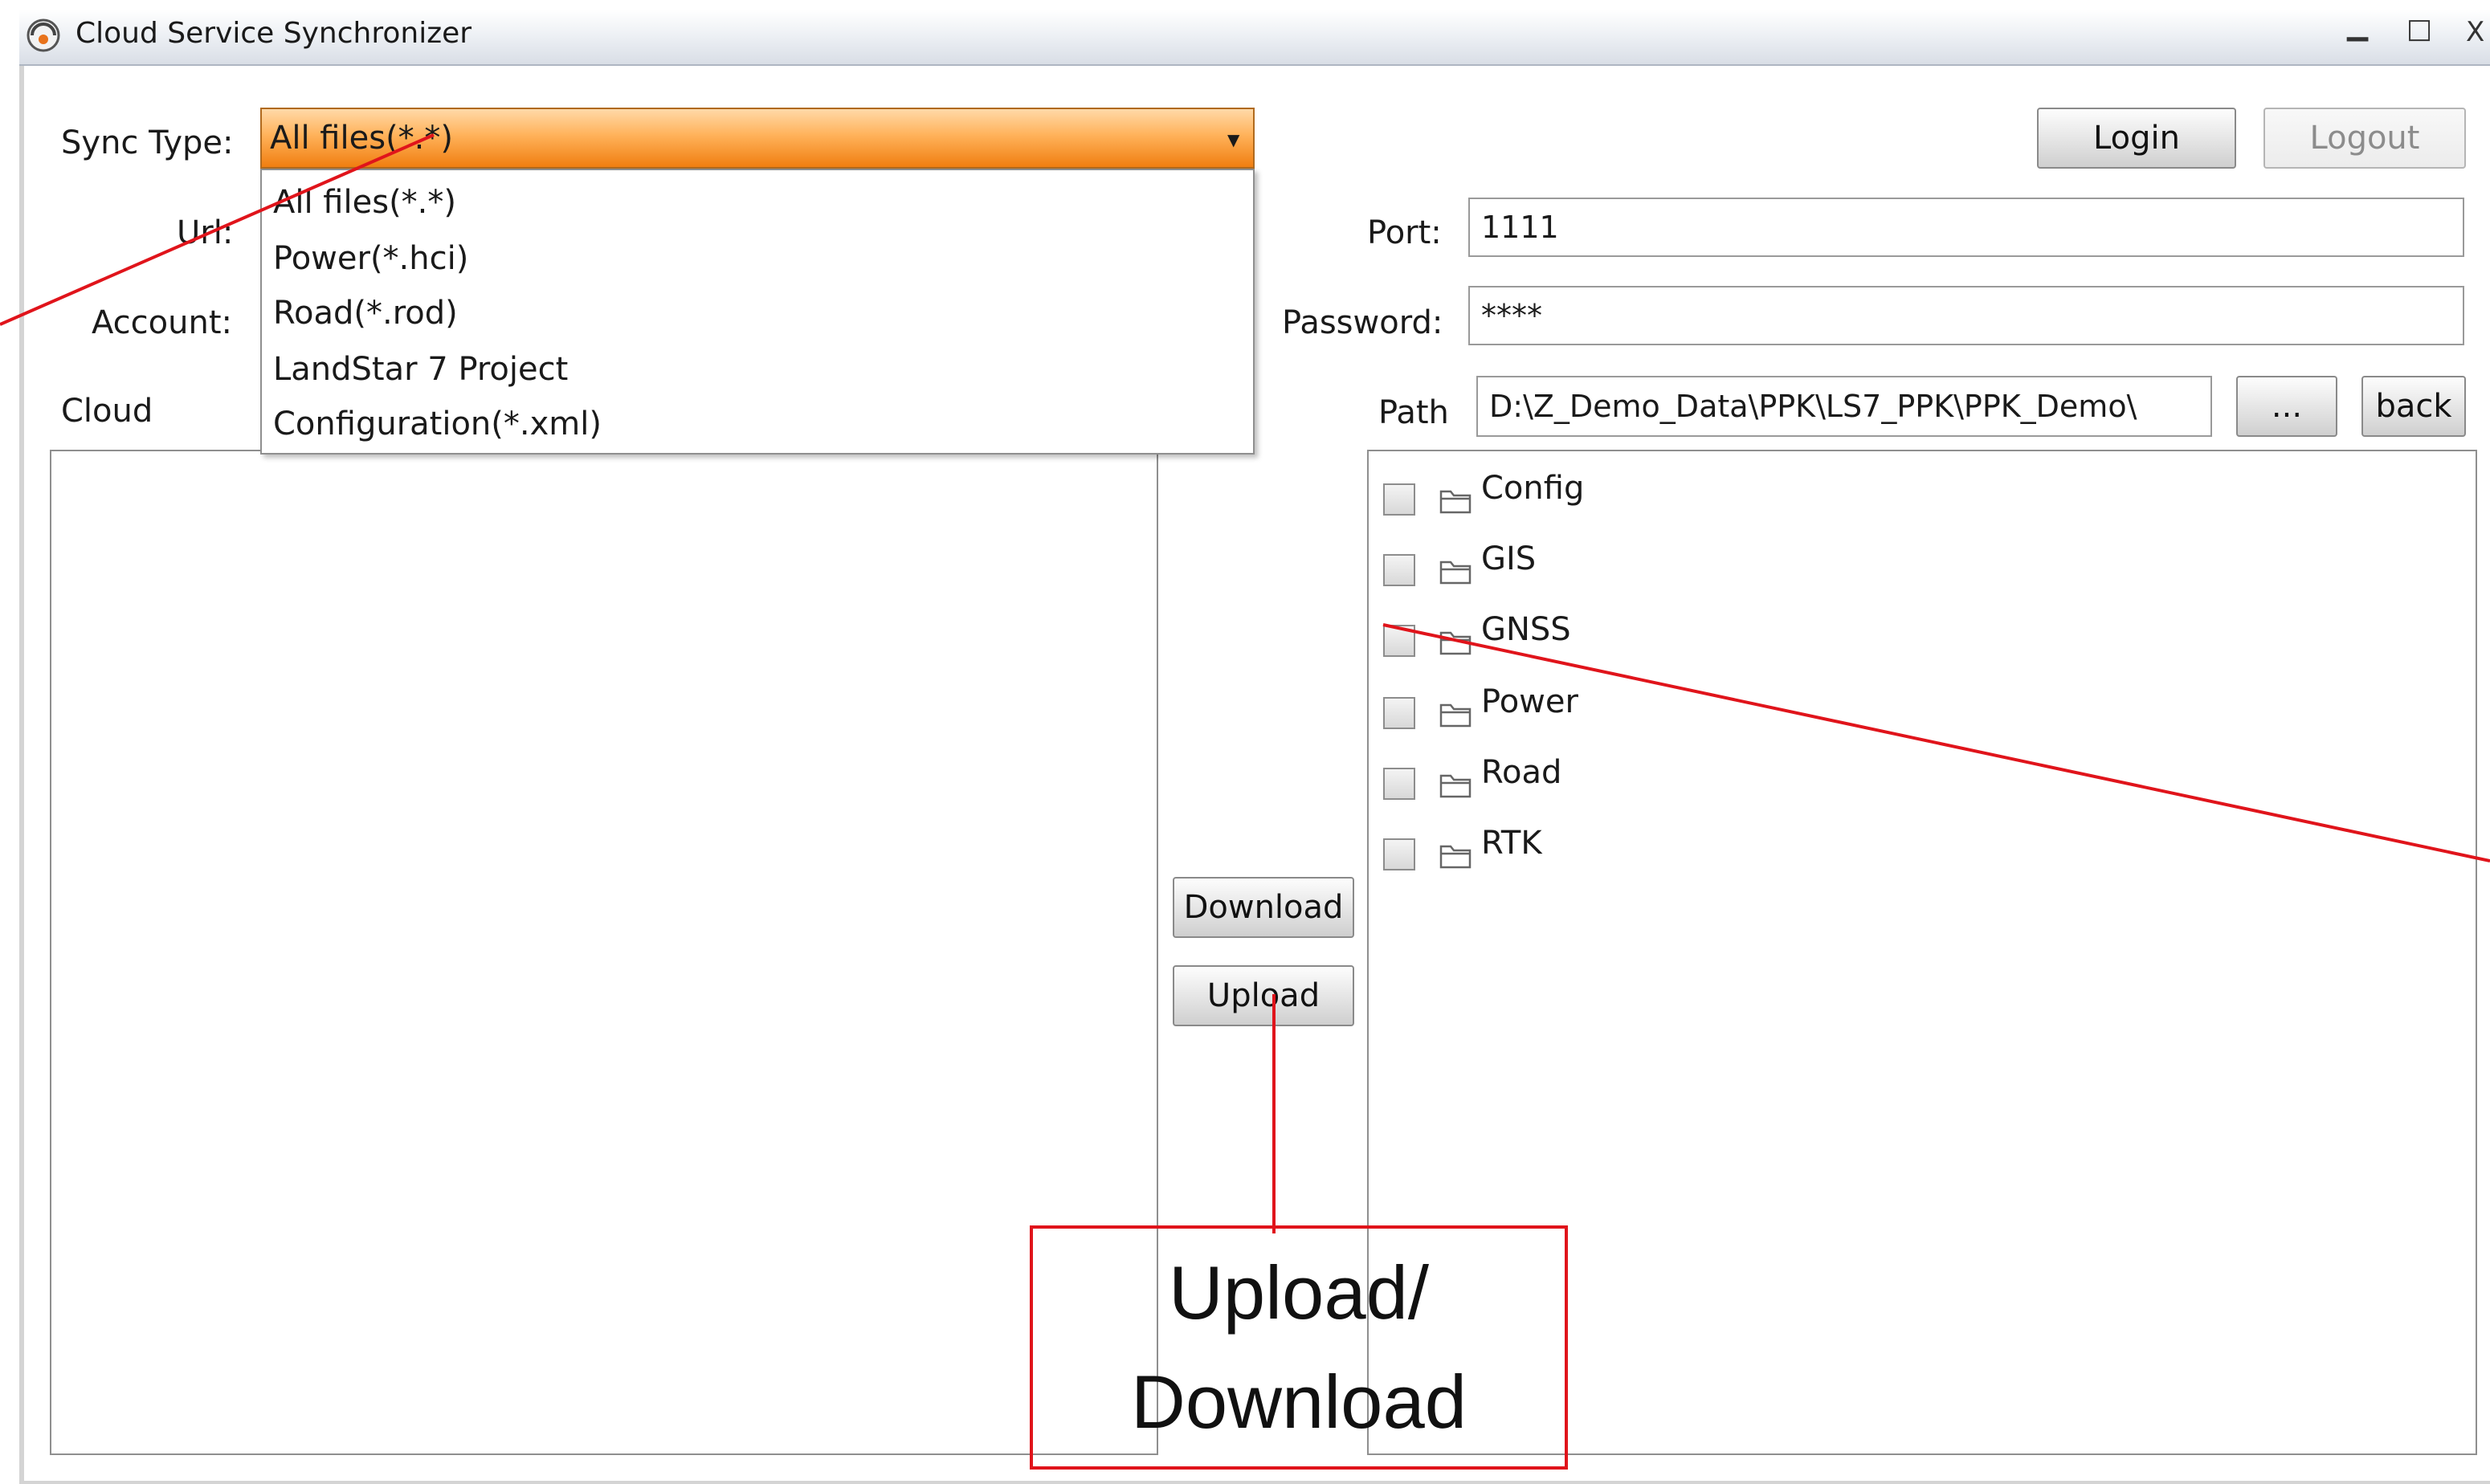 The width and height of the screenshot is (2490, 1484). I want to click on window-frame-left, so click(21, 775).